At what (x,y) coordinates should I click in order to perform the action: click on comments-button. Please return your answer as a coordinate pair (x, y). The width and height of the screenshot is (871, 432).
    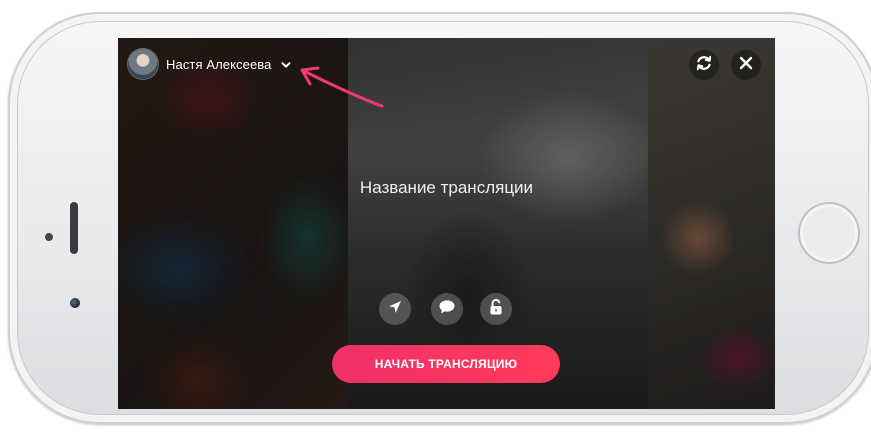
    Looking at the image, I should click on (447, 309).